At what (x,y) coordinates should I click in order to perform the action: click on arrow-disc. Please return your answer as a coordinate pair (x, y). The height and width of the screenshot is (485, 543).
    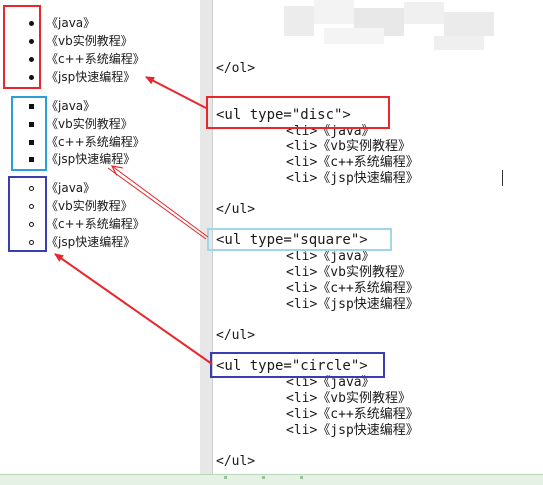
    Looking at the image, I should click on (176, 92).